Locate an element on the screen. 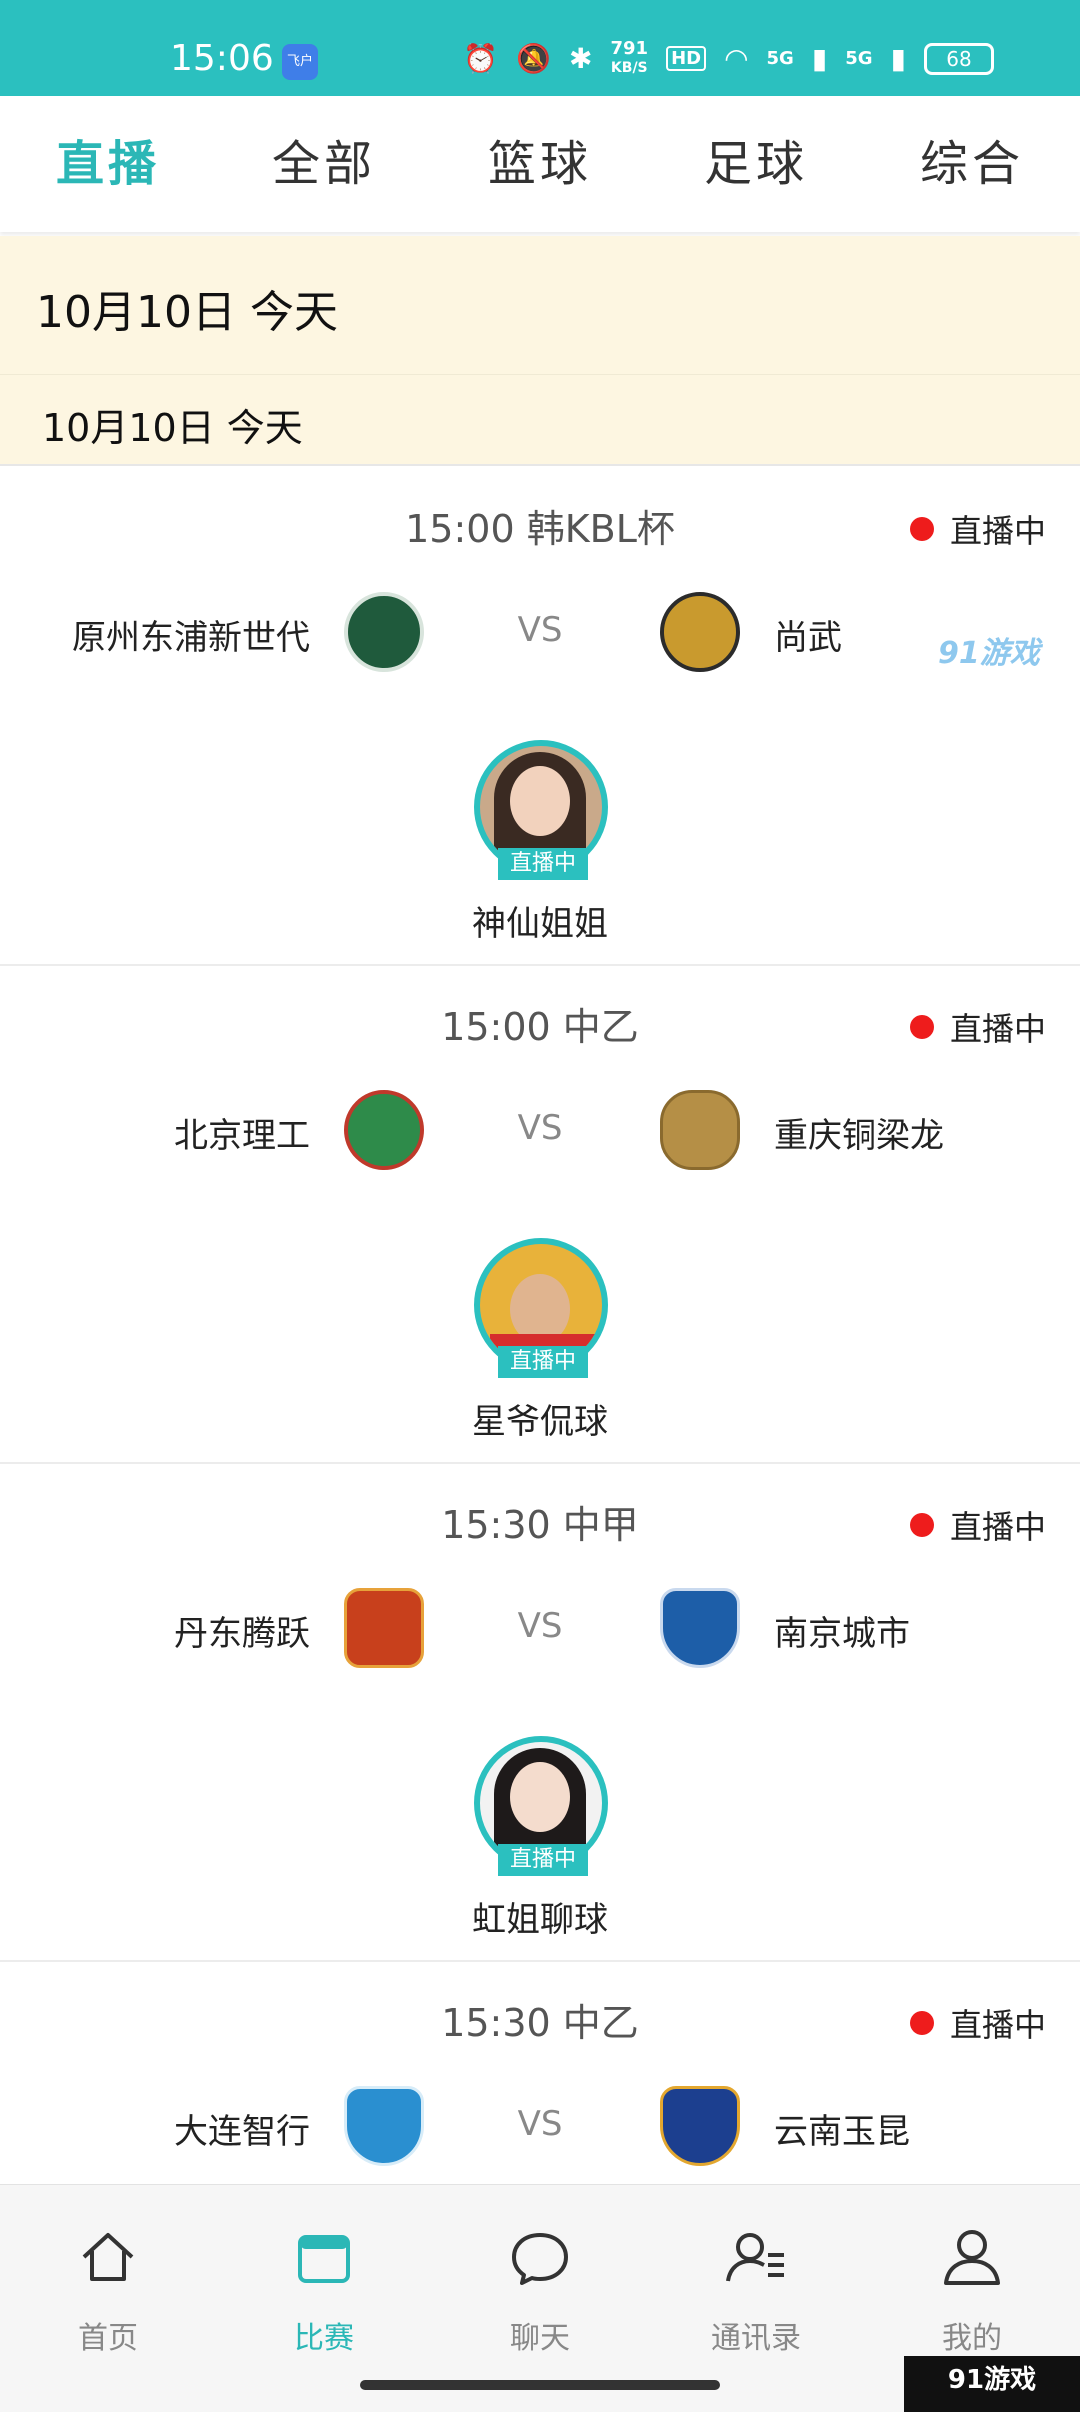 This screenshot has height=2412, width=1080. tab-basketball: 篮球 is located at coordinates (540, 164).